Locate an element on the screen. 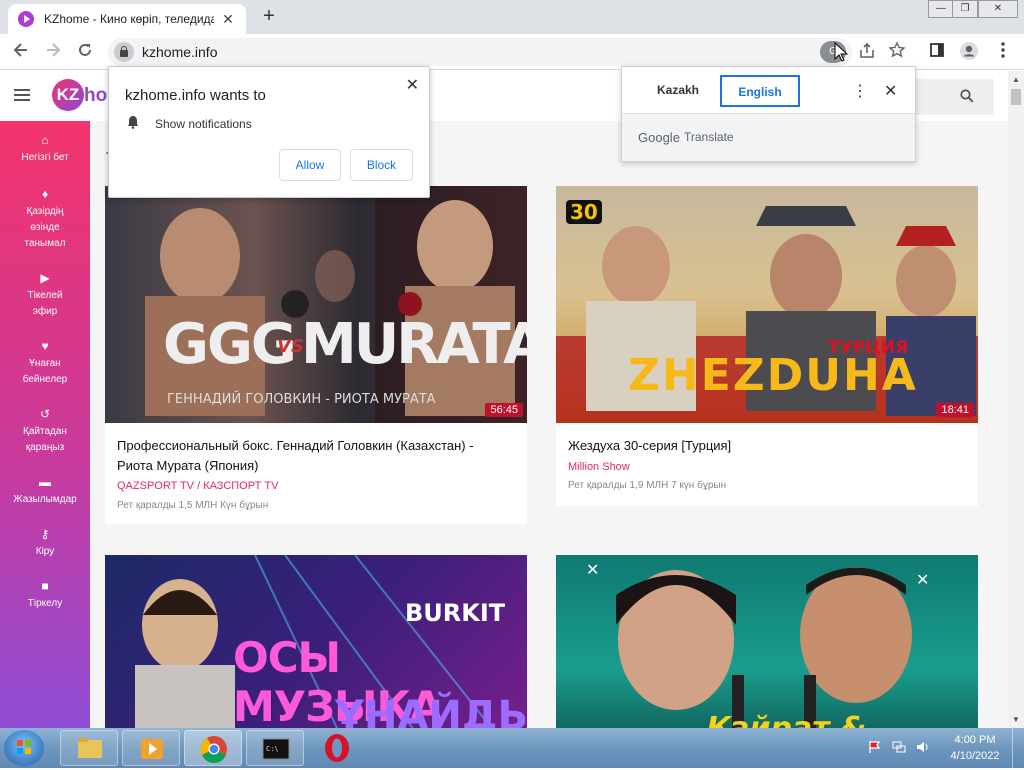 The height and width of the screenshot is (770, 1024). youtube-icon: ▶ is located at coordinates (45, 278).